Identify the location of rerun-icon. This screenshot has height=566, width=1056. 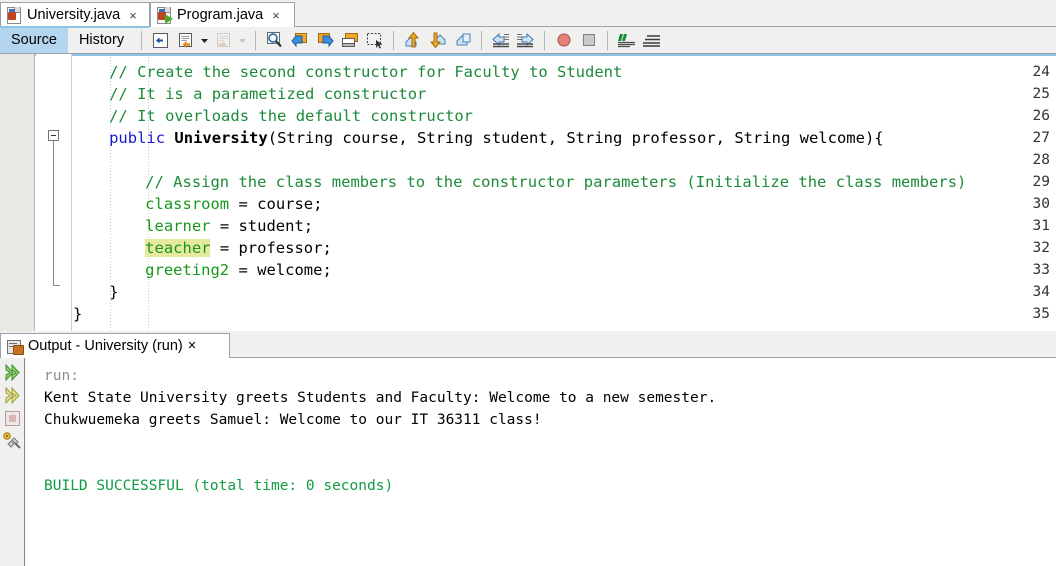
(12, 372).